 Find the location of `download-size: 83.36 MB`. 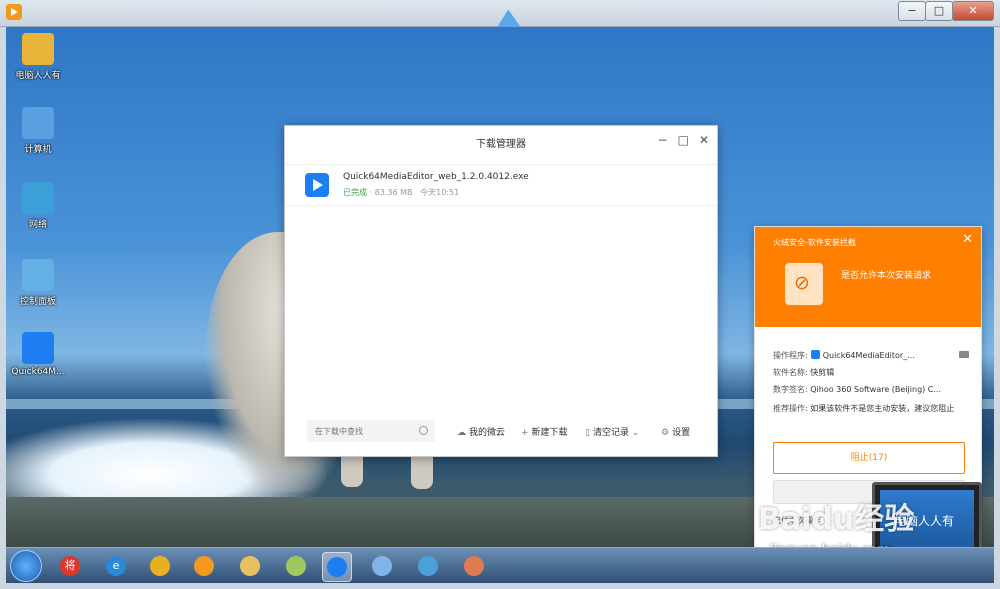

download-size: 83.36 MB is located at coordinates (393, 192).